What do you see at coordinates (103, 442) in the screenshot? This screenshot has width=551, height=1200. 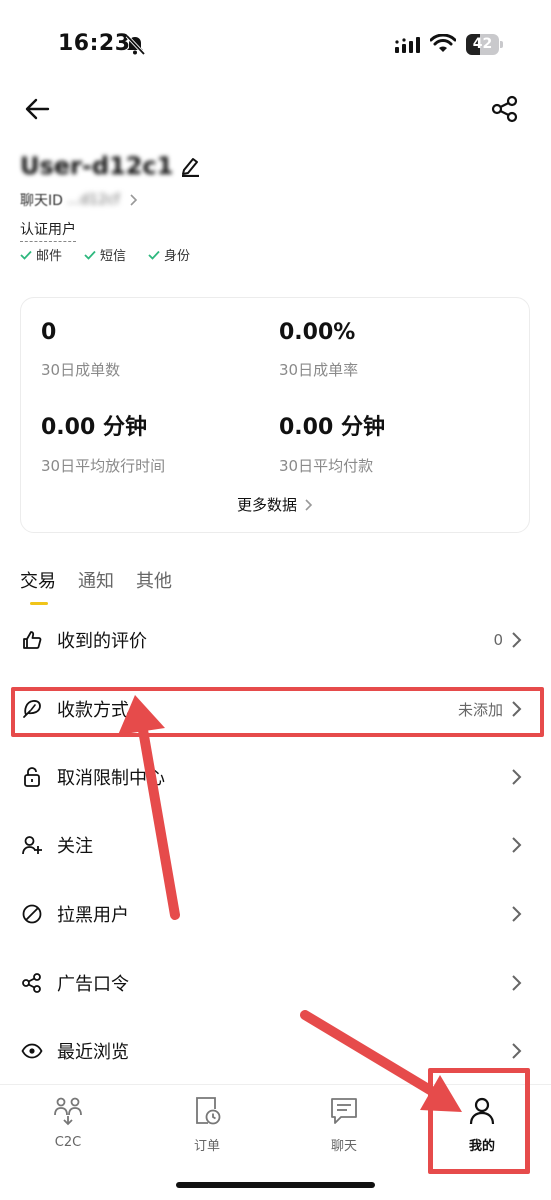 I see `stat-avg-release-time: 0.00 分钟 30日平均放行时间` at bounding box center [103, 442].